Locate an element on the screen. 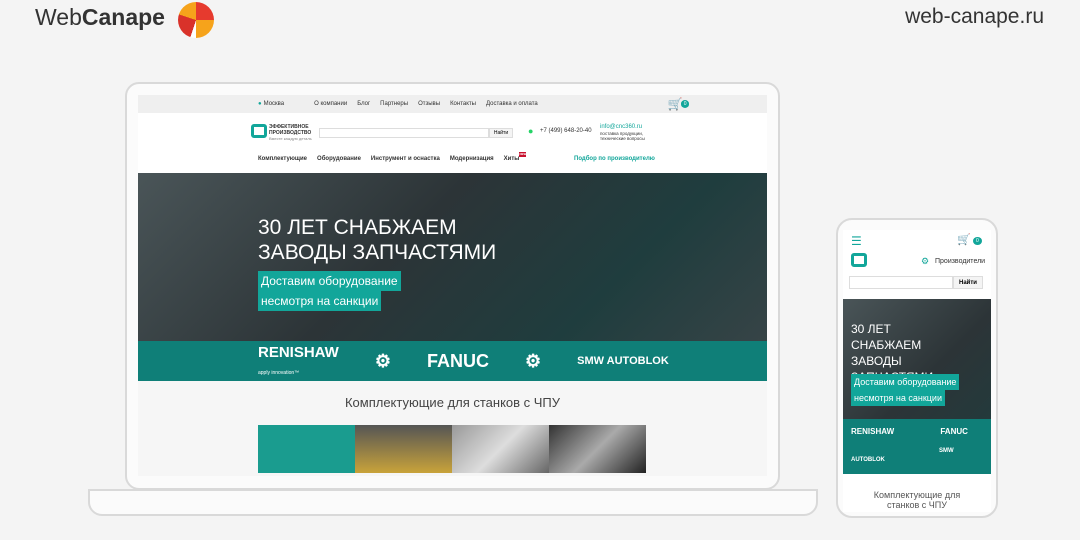  top-link: Контакты is located at coordinates (463, 104).